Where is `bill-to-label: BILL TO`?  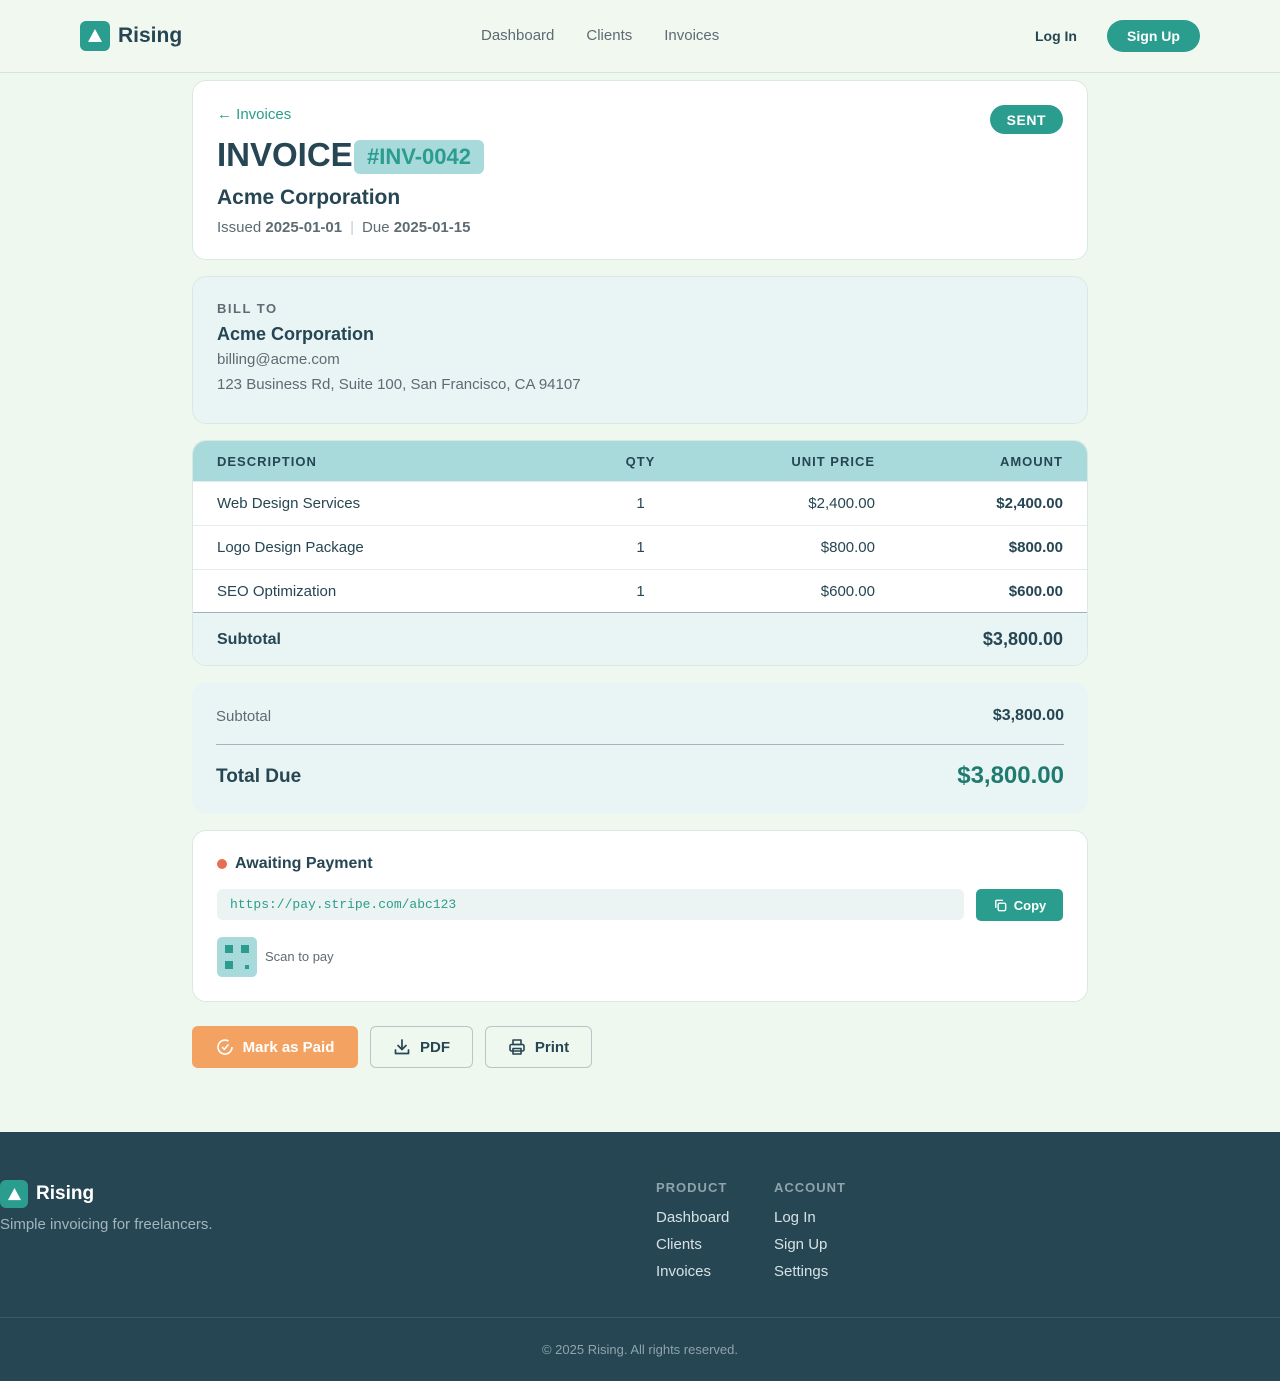 bill-to-label: BILL TO is located at coordinates (247, 308).